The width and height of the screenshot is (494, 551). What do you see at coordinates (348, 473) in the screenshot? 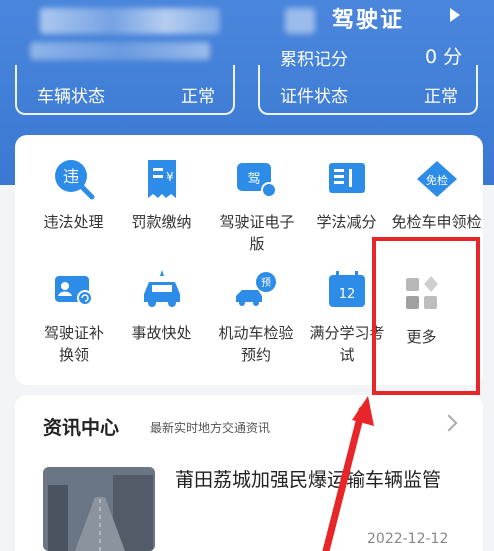
I see `annotation-arrow` at bounding box center [348, 473].